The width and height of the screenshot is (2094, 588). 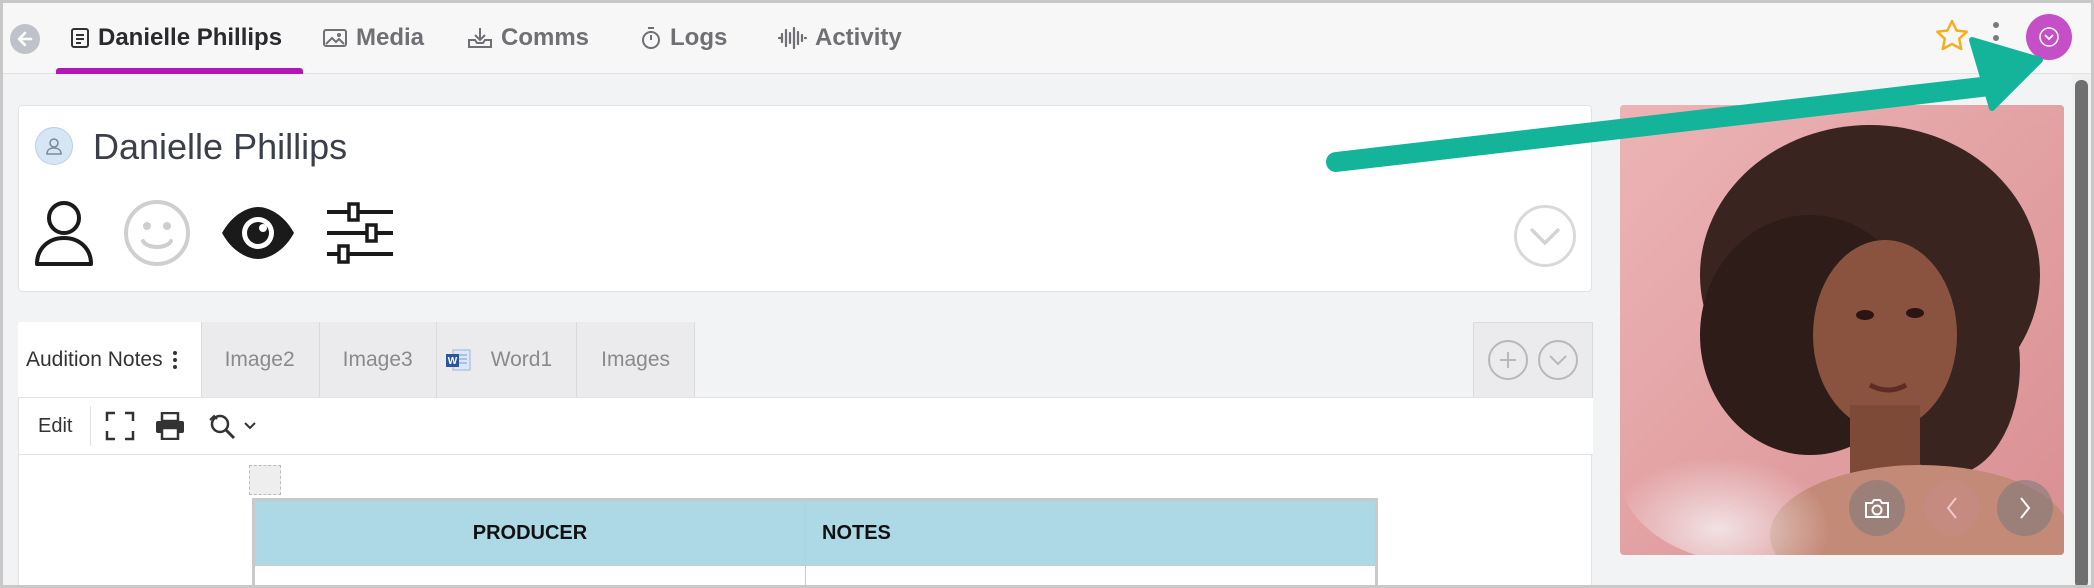 What do you see at coordinates (214, 233) in the screenshot?
I see `profile-action-icons` at bounding box center [214, 233].